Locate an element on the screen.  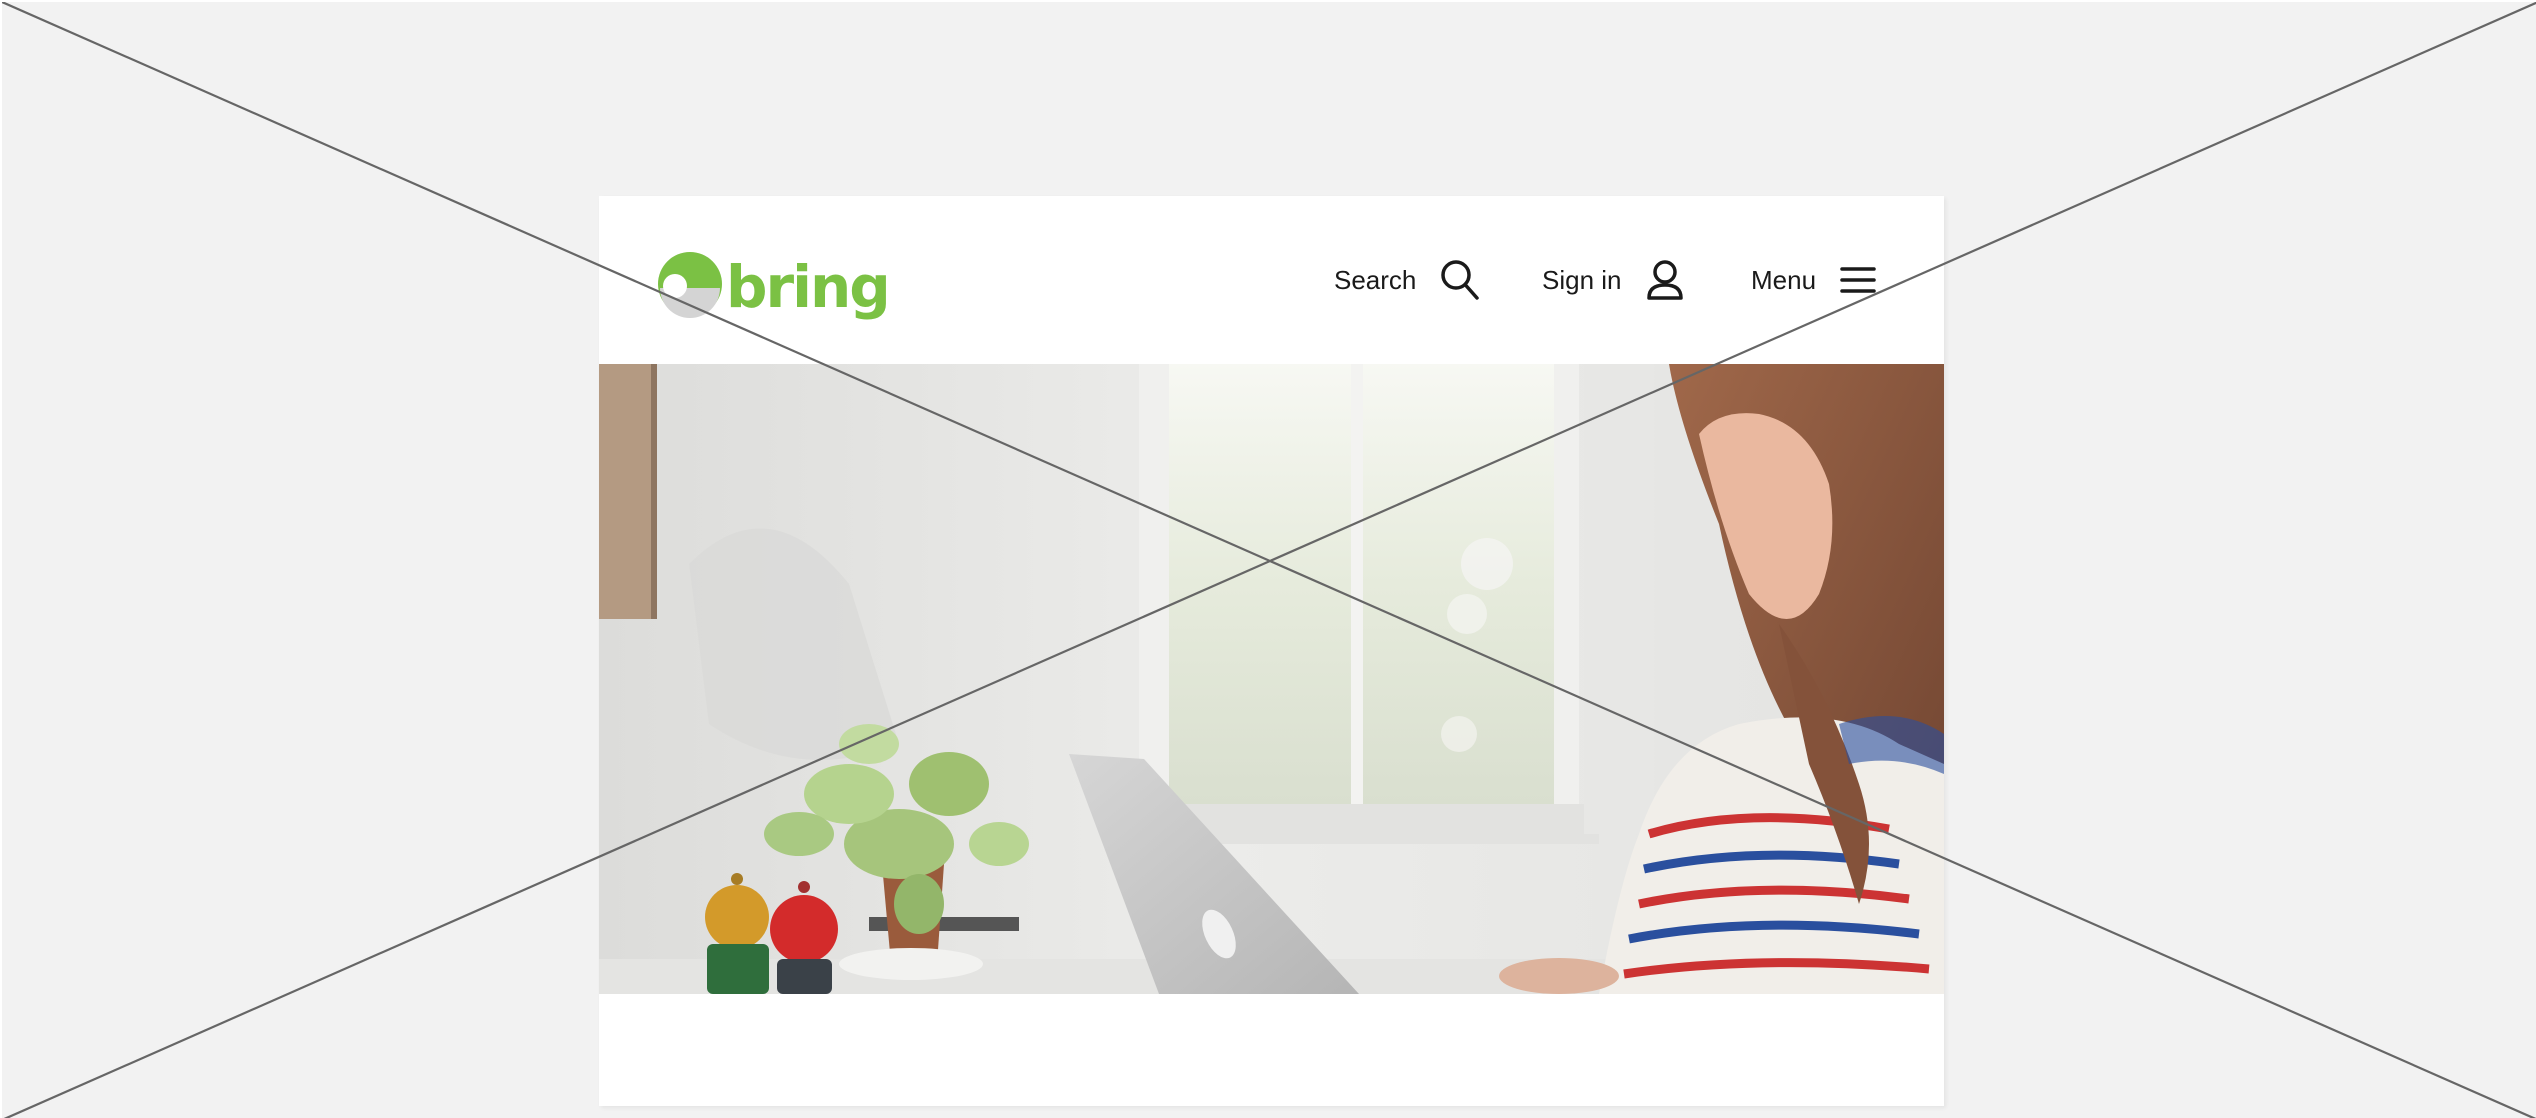
logo-link: bring is located at coordinates (773, 281).